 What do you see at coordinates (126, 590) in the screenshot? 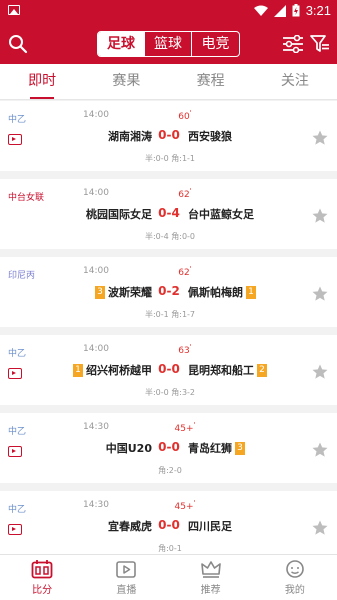
I see `nav-live-label: 直播` at bounding box center [126, 590].